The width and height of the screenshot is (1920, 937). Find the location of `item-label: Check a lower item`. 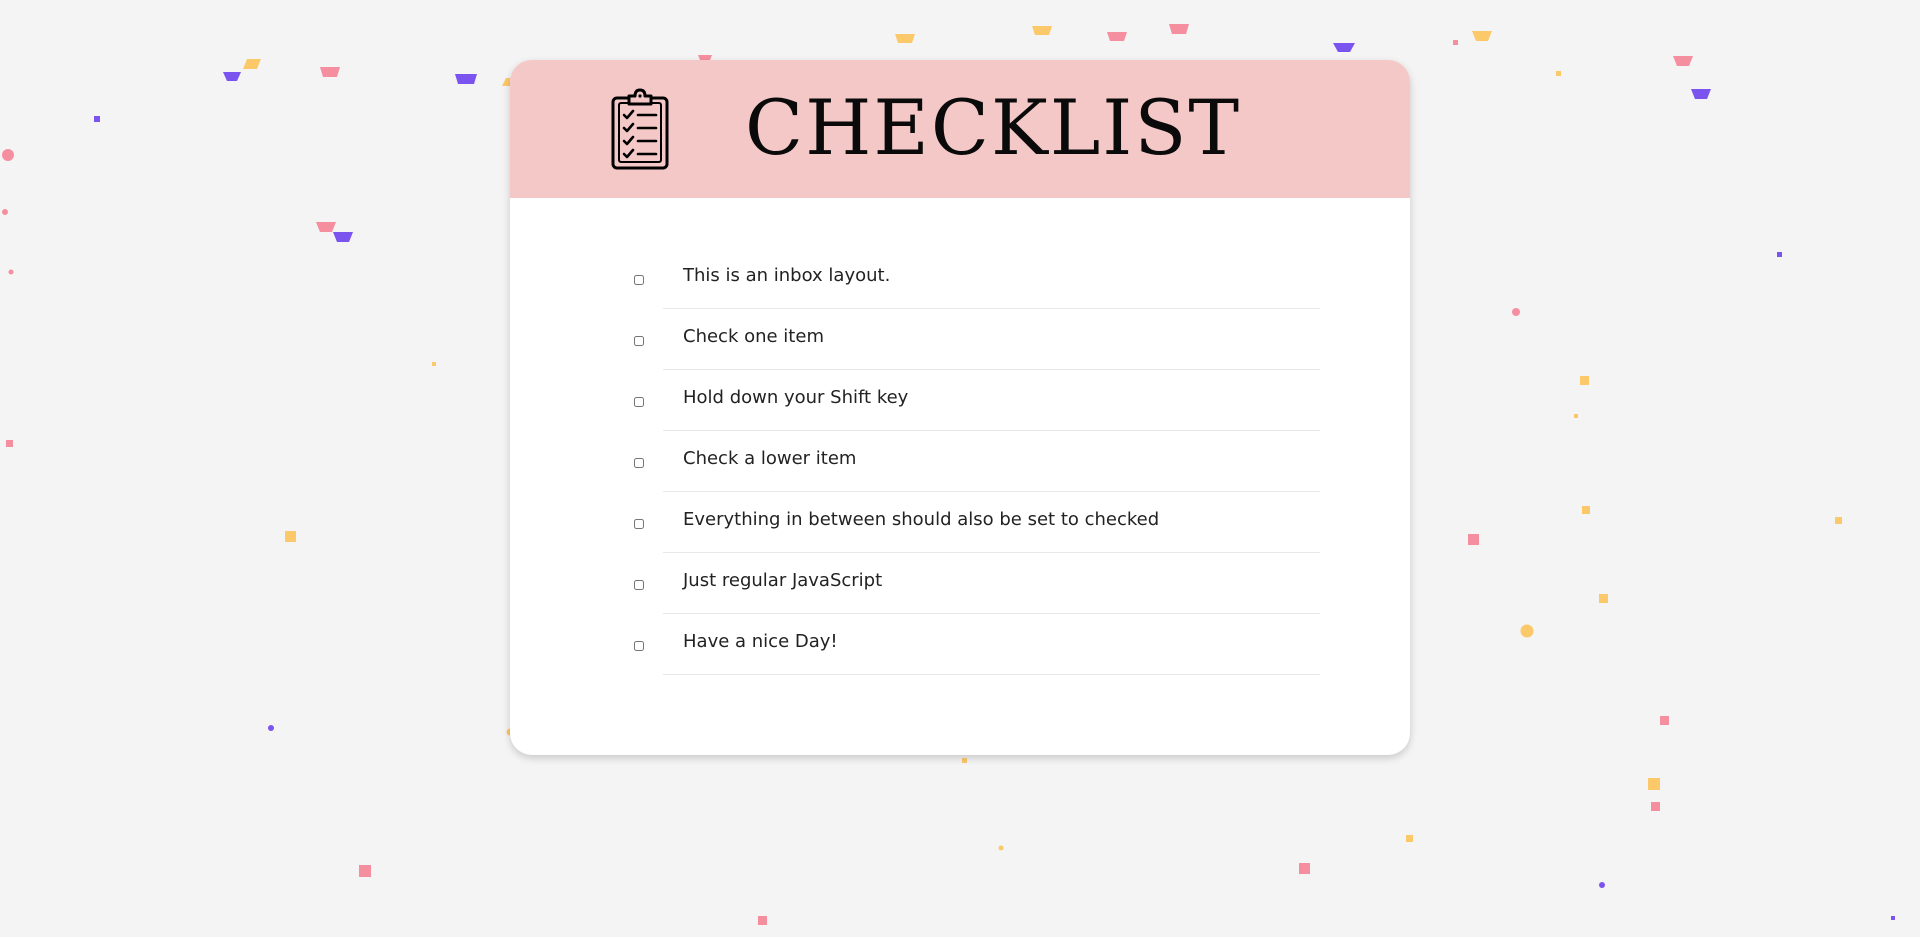

item-label: Check a lower item is located at coordinates (769, 458).